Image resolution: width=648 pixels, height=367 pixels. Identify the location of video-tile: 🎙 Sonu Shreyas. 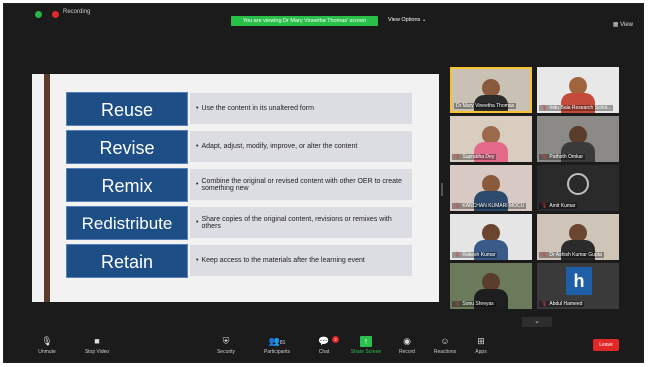
(491, 286).